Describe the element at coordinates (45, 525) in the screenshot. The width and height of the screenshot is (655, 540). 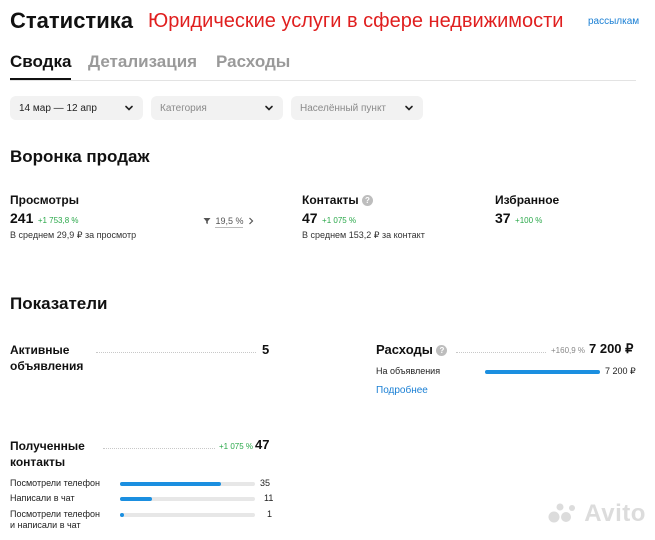
I see `contact-row-label-line2: и написали в чат` at that location.